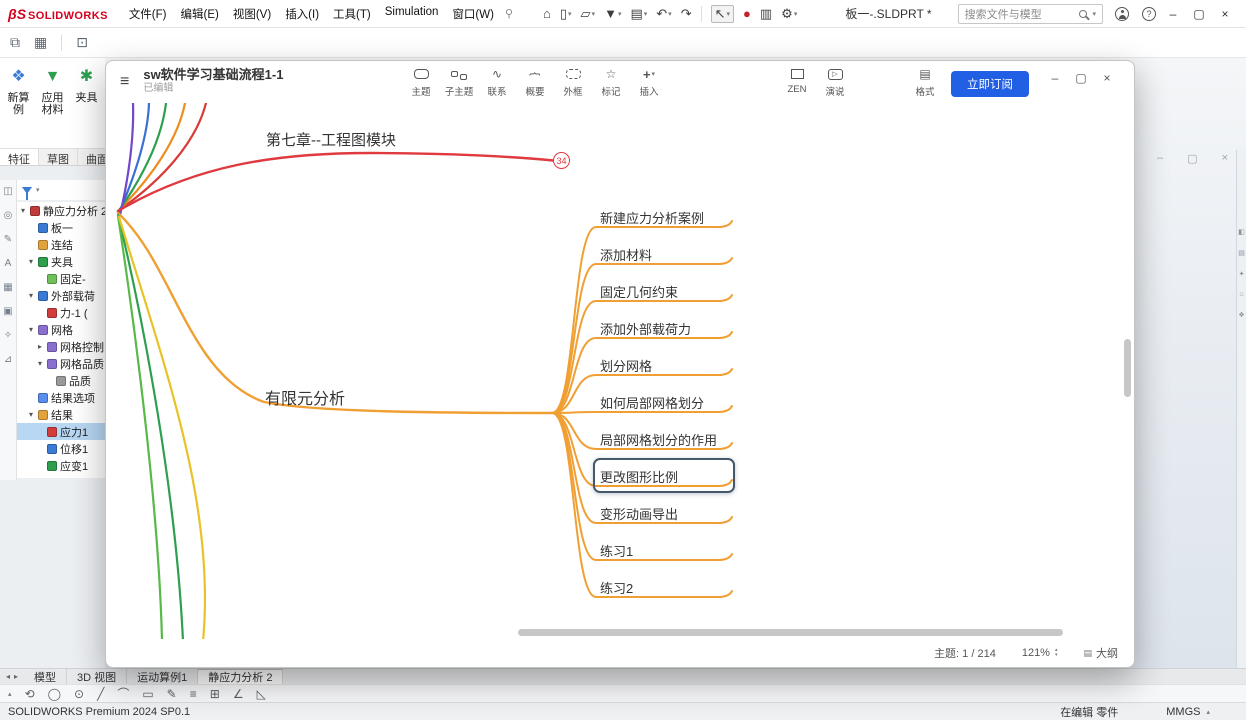 The width and height of the screenshot is (1246, 720). What do you see at coordinates (8, 335) in the screenshot?
I see `strip-icon: ✧` at bounding box center [8, 335].